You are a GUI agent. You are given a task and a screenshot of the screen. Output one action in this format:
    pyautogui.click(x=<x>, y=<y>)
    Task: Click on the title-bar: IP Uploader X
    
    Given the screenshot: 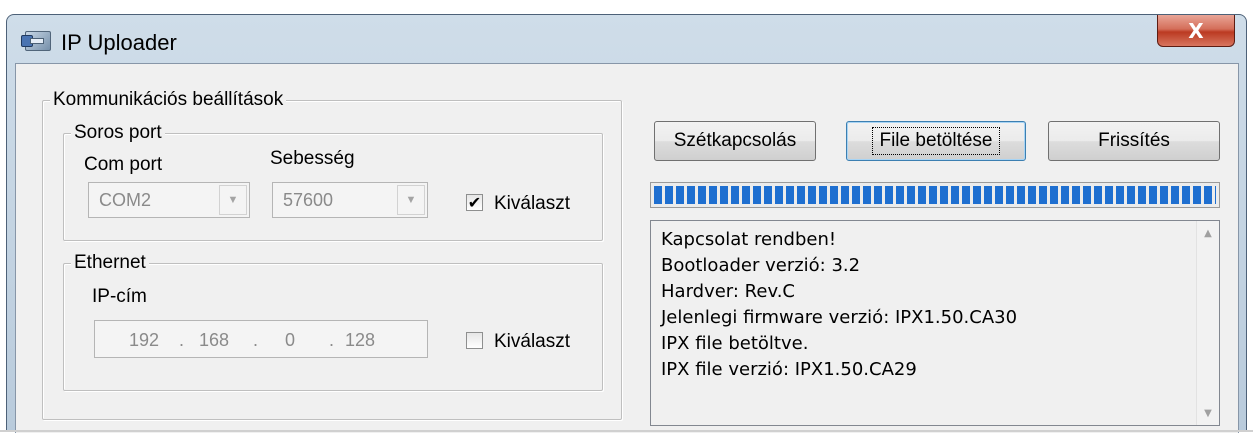 What is the action you would take?
    pyautogui.click(x=626, y=39)
    